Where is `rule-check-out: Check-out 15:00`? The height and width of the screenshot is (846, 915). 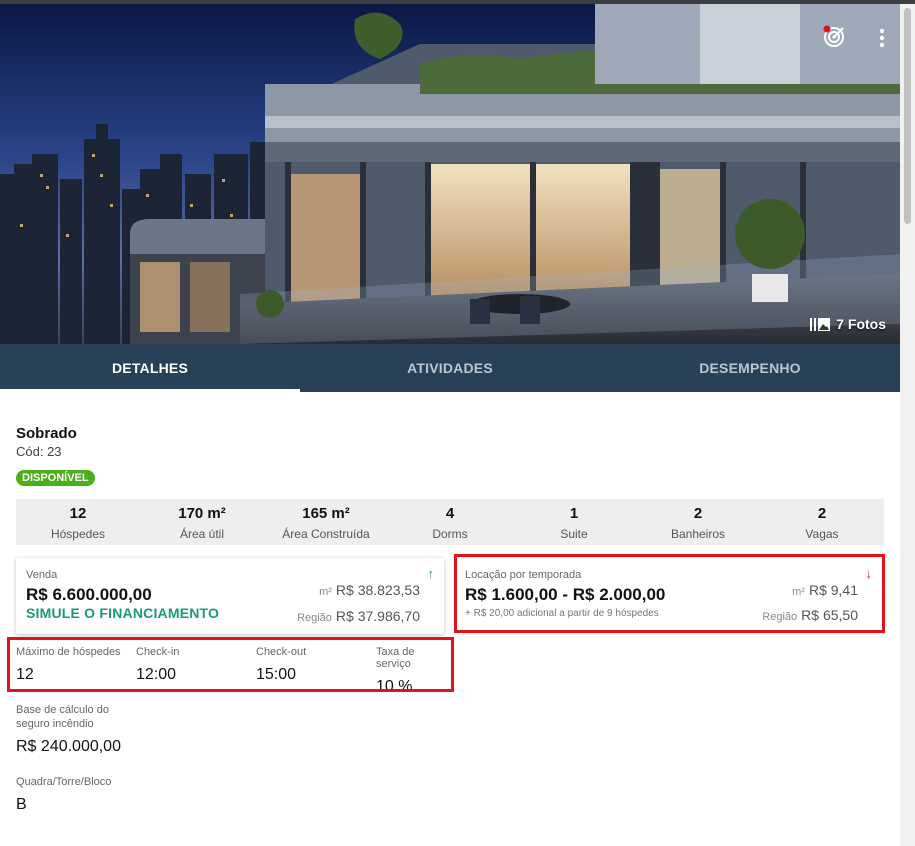 rule-check-out: Check-out 15:00 is located at coordinates (281, 665).